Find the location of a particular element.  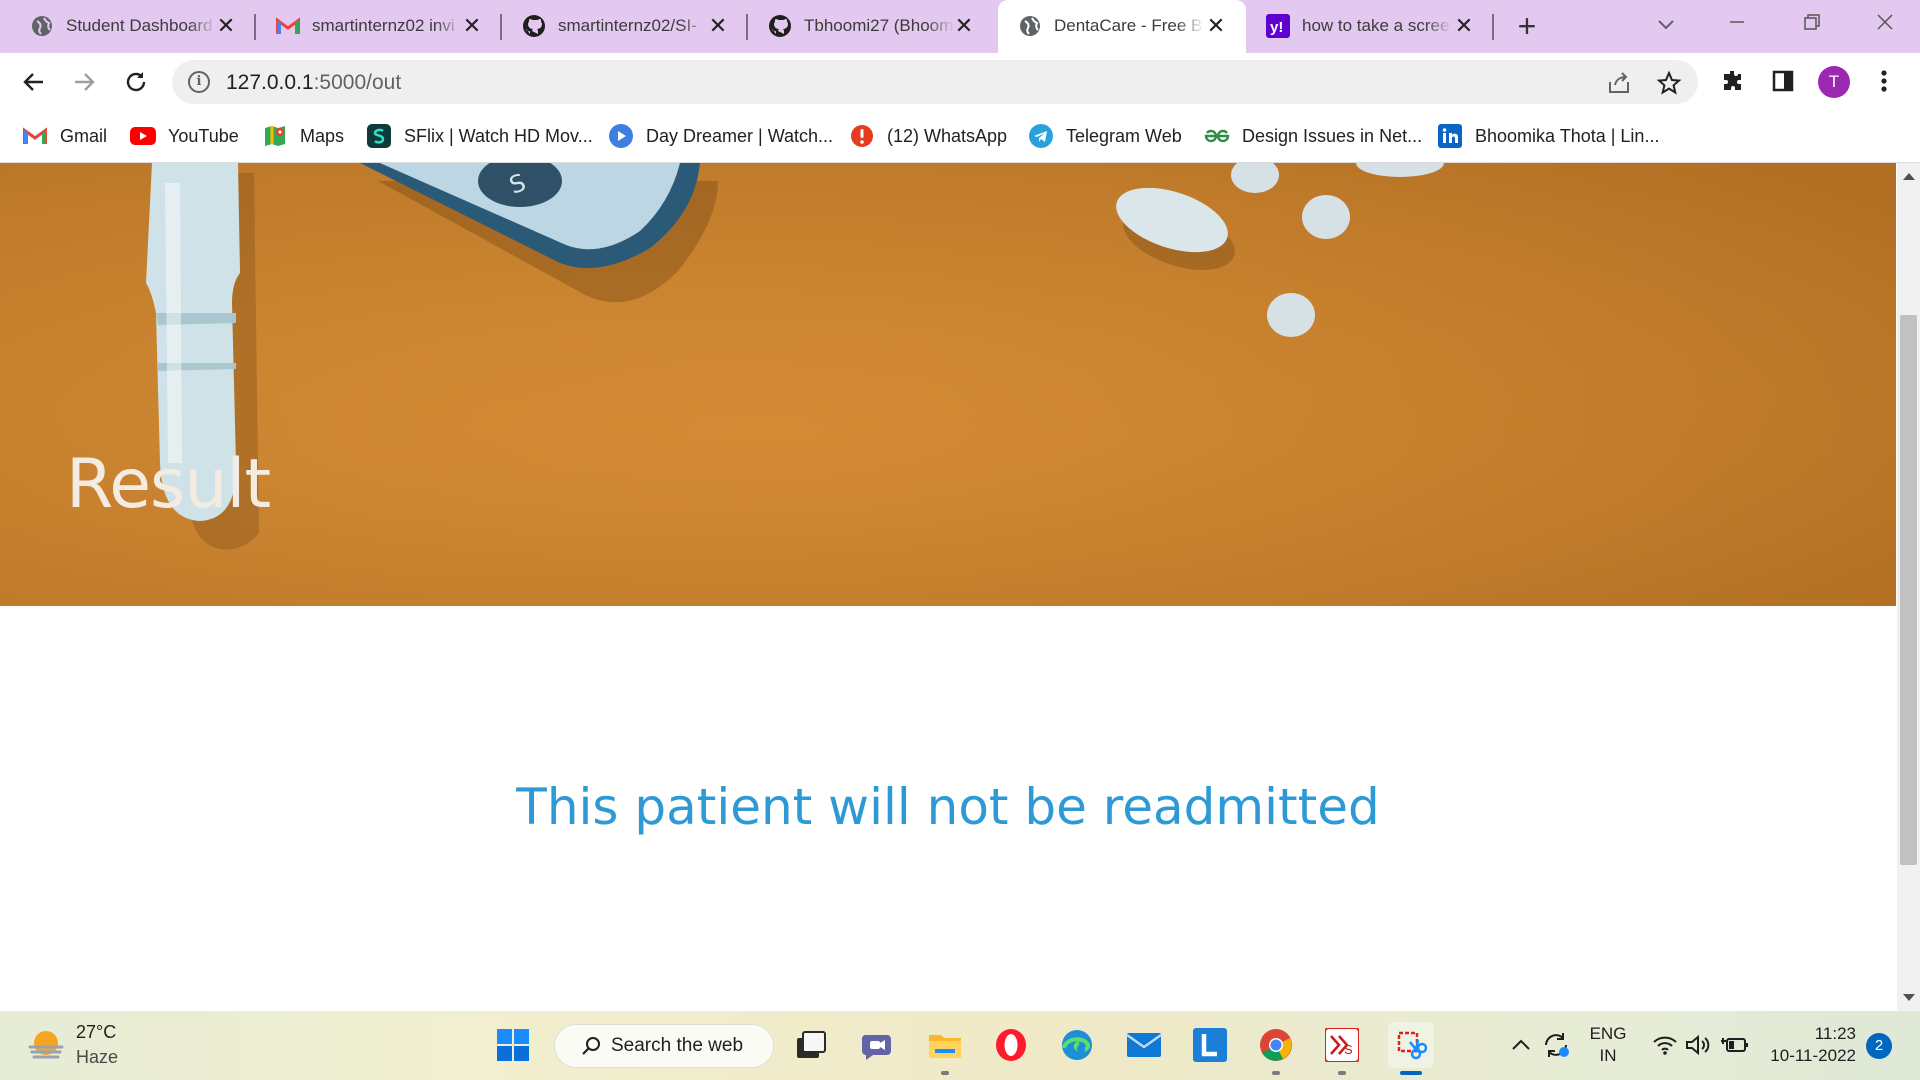

start-button is located at coordinates (513, 1045).